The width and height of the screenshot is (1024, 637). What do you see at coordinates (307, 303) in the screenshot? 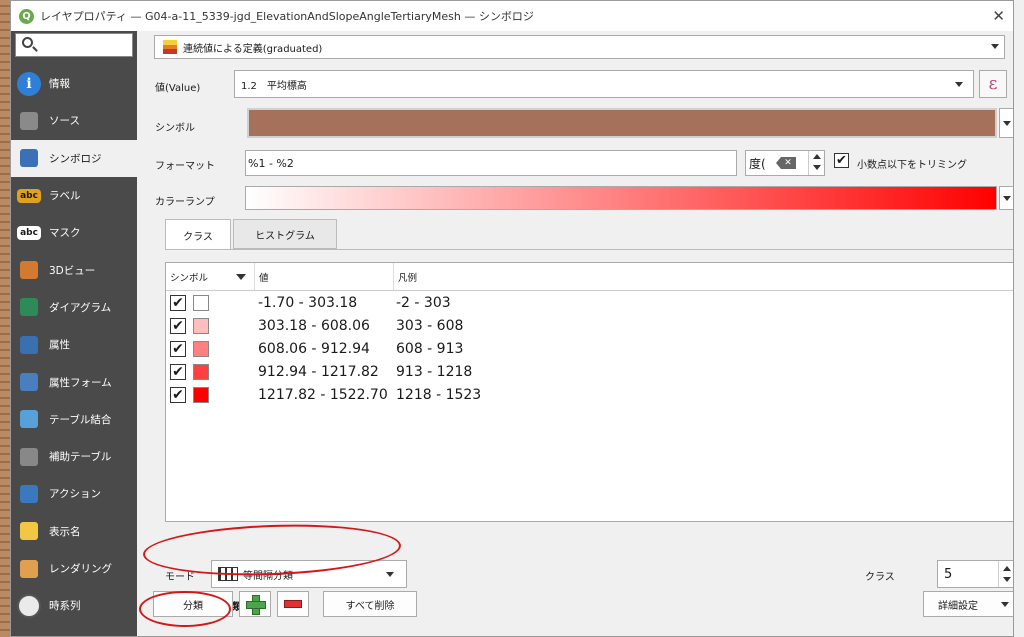
I see `class-value-cell: -1.70 - 303.18` at bounding box center [307, 303].